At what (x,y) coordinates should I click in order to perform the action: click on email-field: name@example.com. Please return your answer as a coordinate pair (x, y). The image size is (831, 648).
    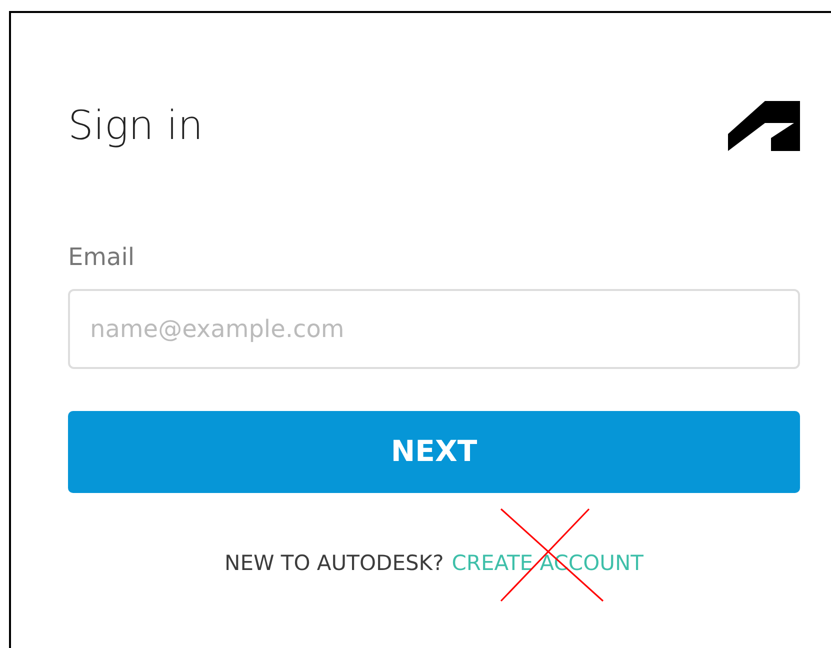
    Looking at the image, I should click on (434, 329).